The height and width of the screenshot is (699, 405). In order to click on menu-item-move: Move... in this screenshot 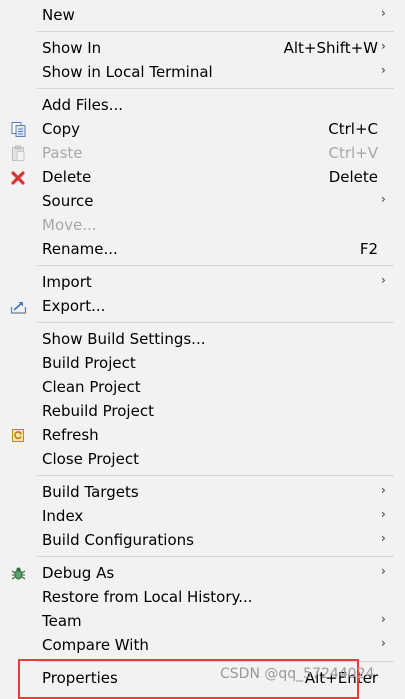, I will do `click(202, 225)`.